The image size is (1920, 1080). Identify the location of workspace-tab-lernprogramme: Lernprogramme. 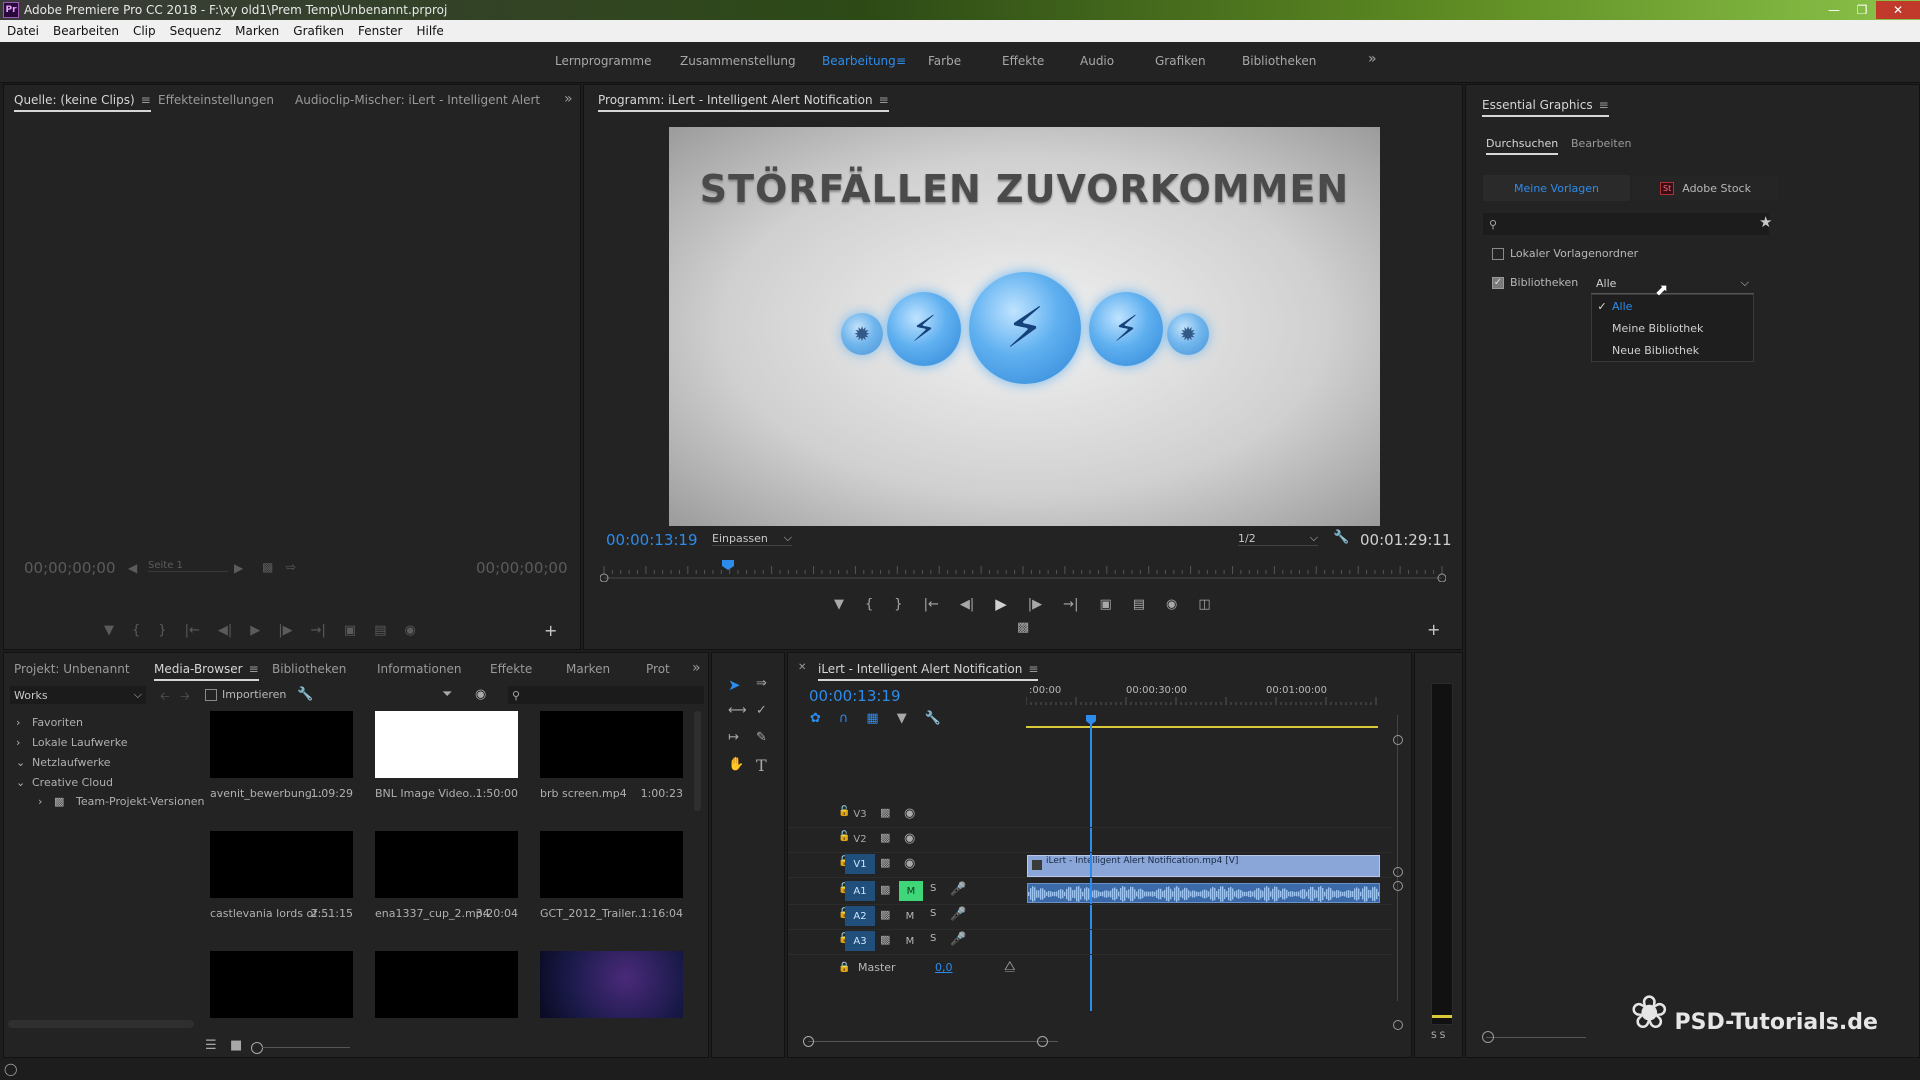
(603, 61).